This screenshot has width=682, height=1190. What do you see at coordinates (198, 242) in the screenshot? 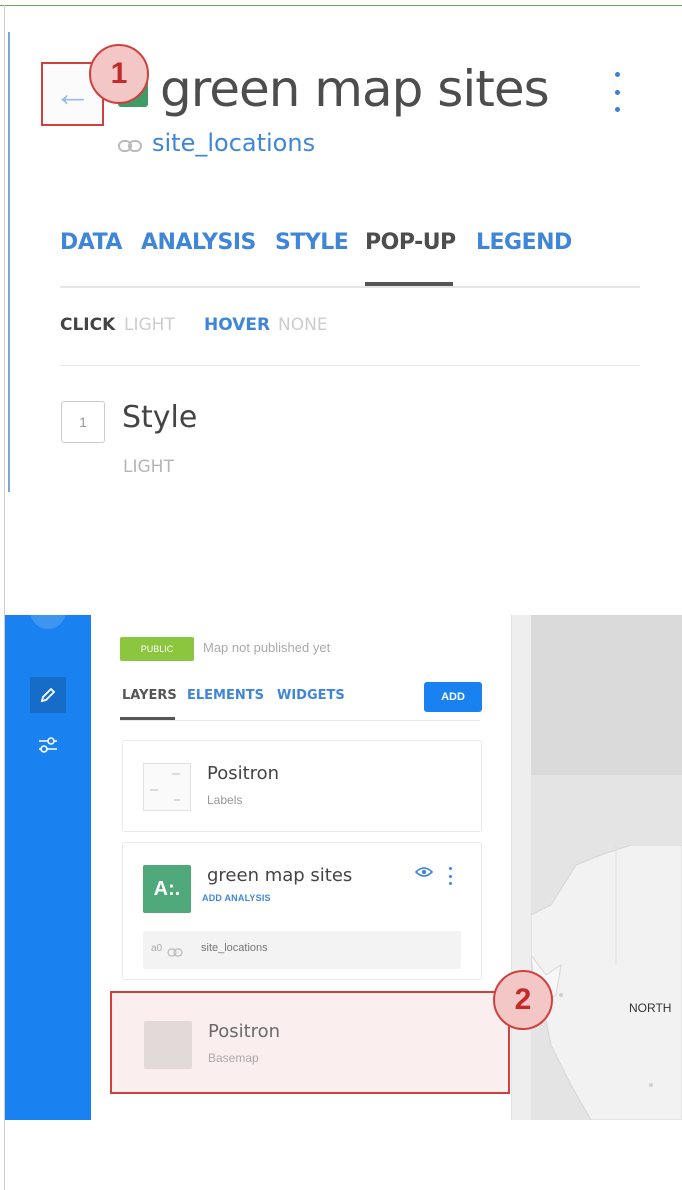
I see `tab-analysis: ANALYSIS` at bounding box center [198, 242].